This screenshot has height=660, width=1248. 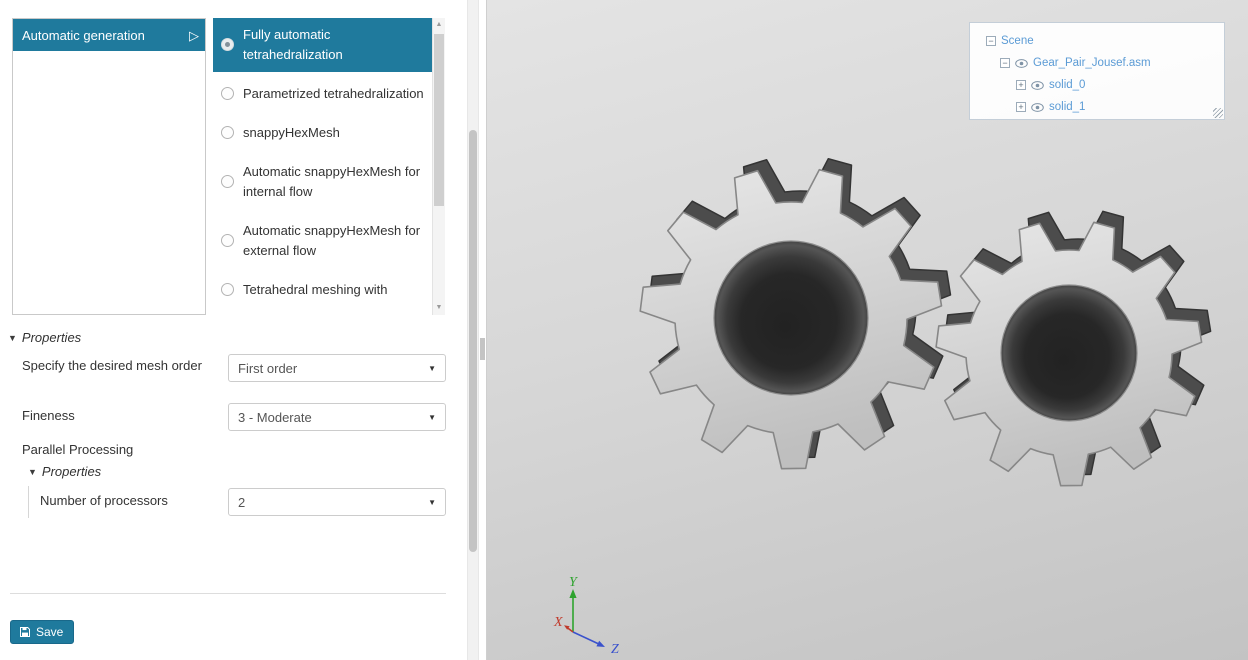 What do you see at coordinates (473, 341) in the screenshot?
I see `panel-scrollbar-thumb` at bounding box center [473, 341].